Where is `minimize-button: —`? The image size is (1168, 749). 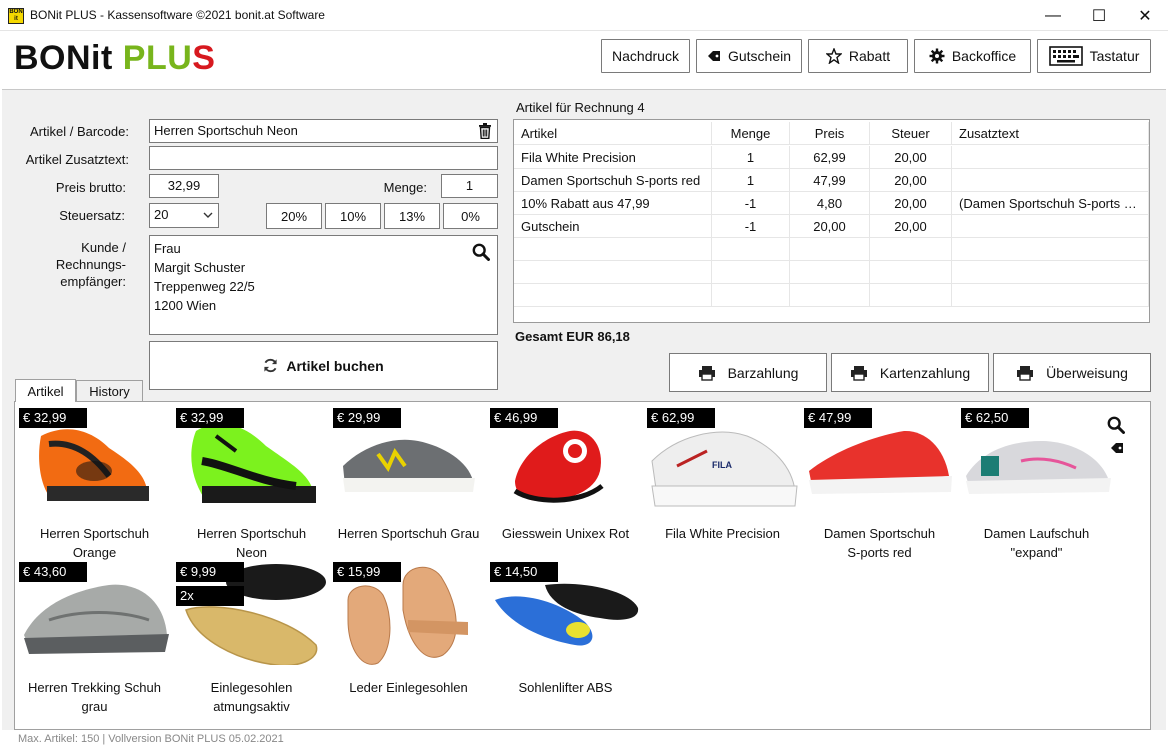
minimize-button: — is located at coordinates (1053, 15).